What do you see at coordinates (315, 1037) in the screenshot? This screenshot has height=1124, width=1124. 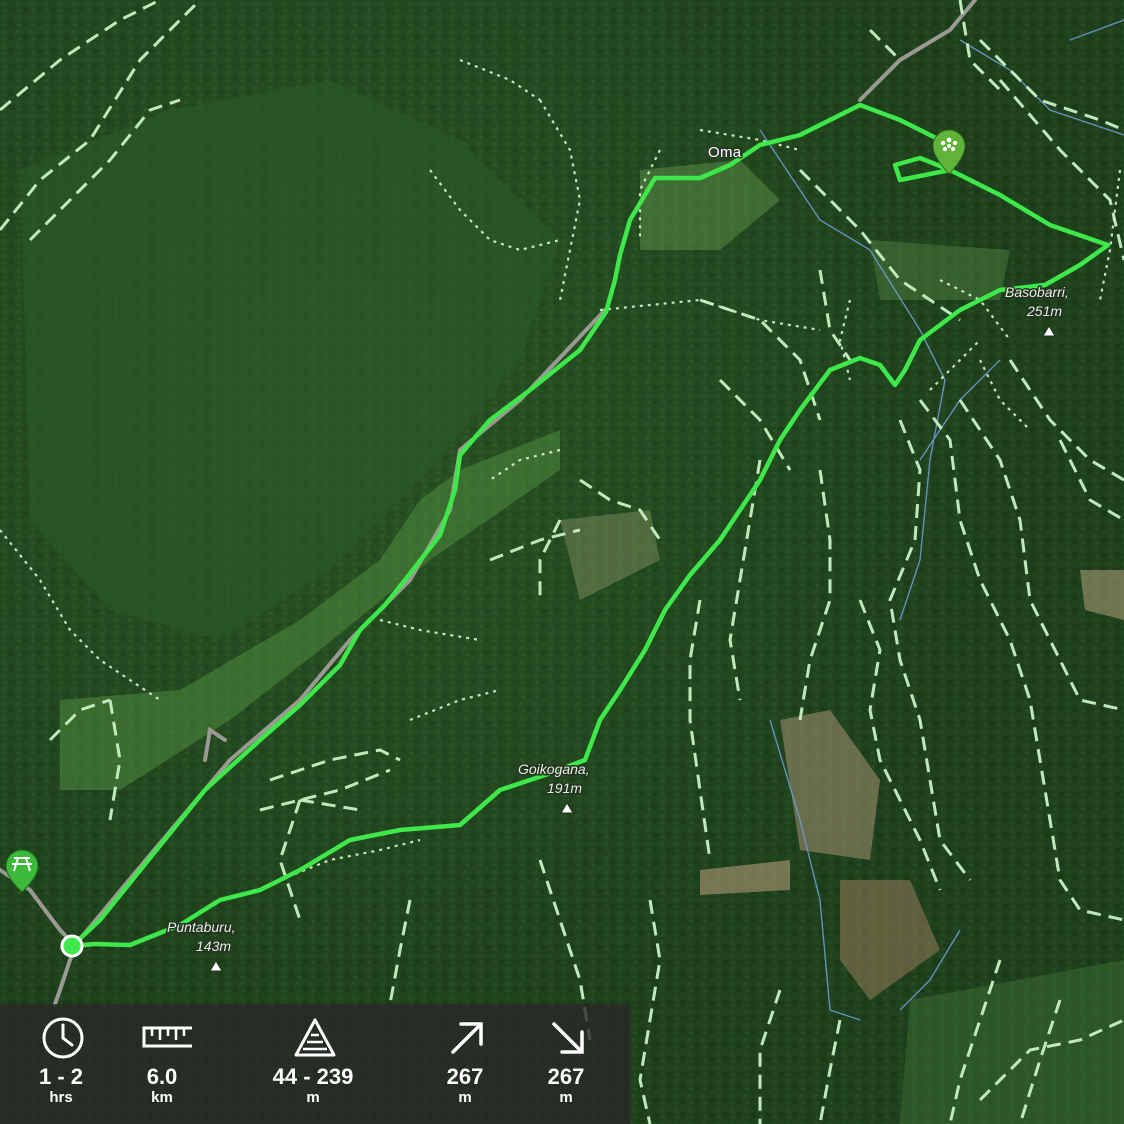 I see `elevation-icon` at bounding box center [315, 1037].